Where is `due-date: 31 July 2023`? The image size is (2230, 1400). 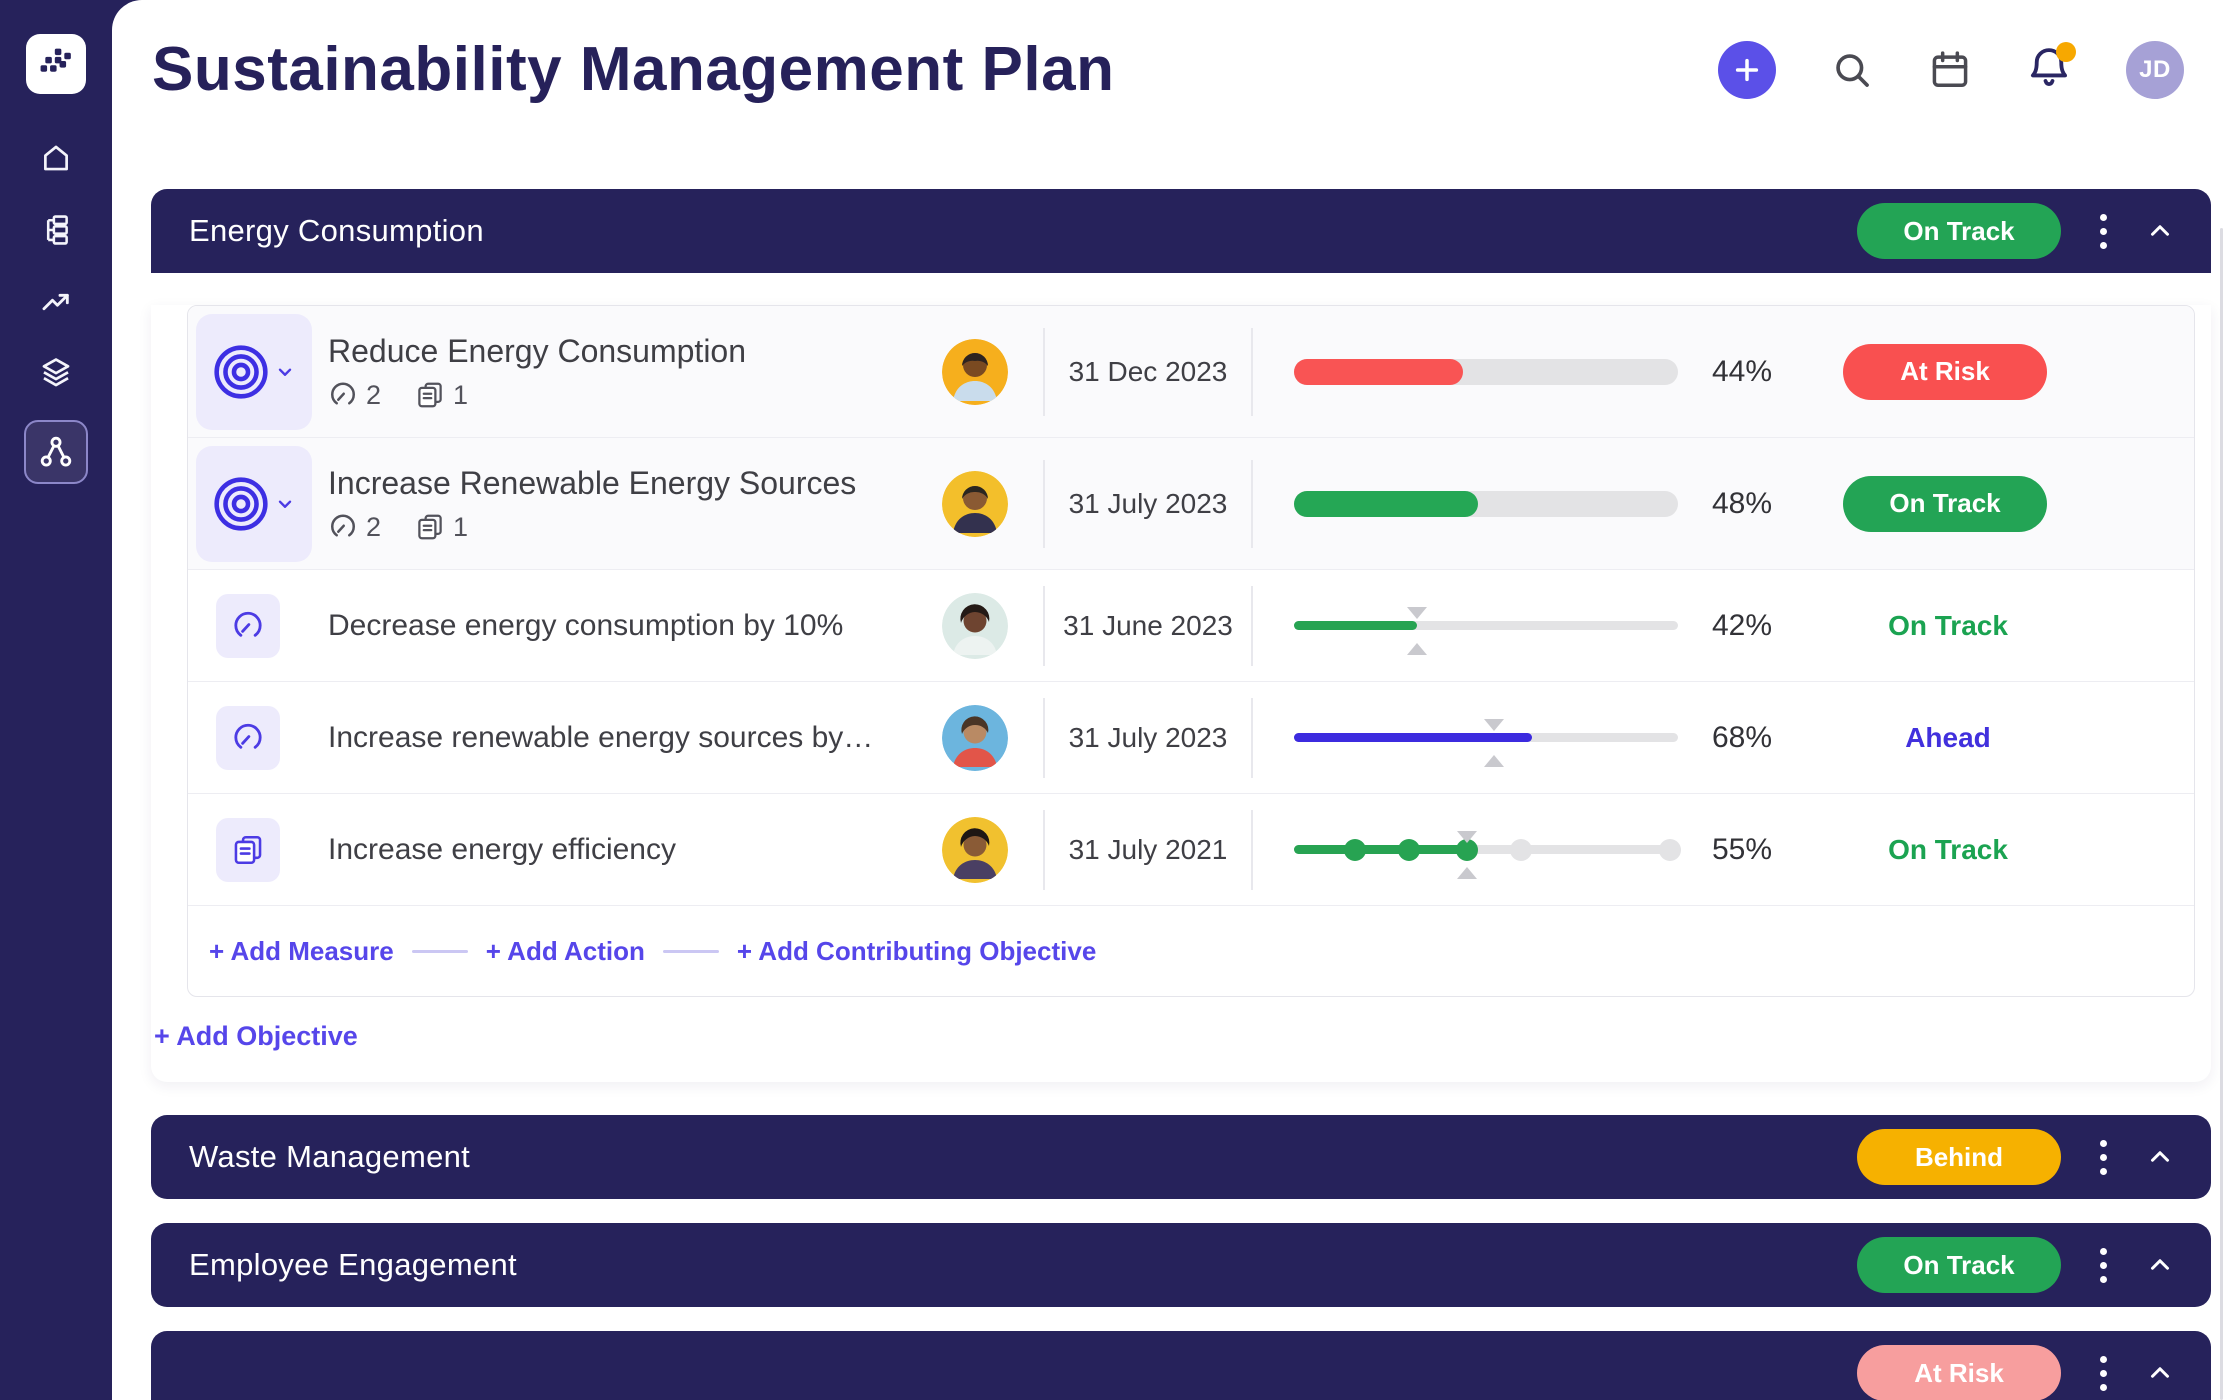
due-date: 31 July 2023 is located at coordinates (1148, 737).